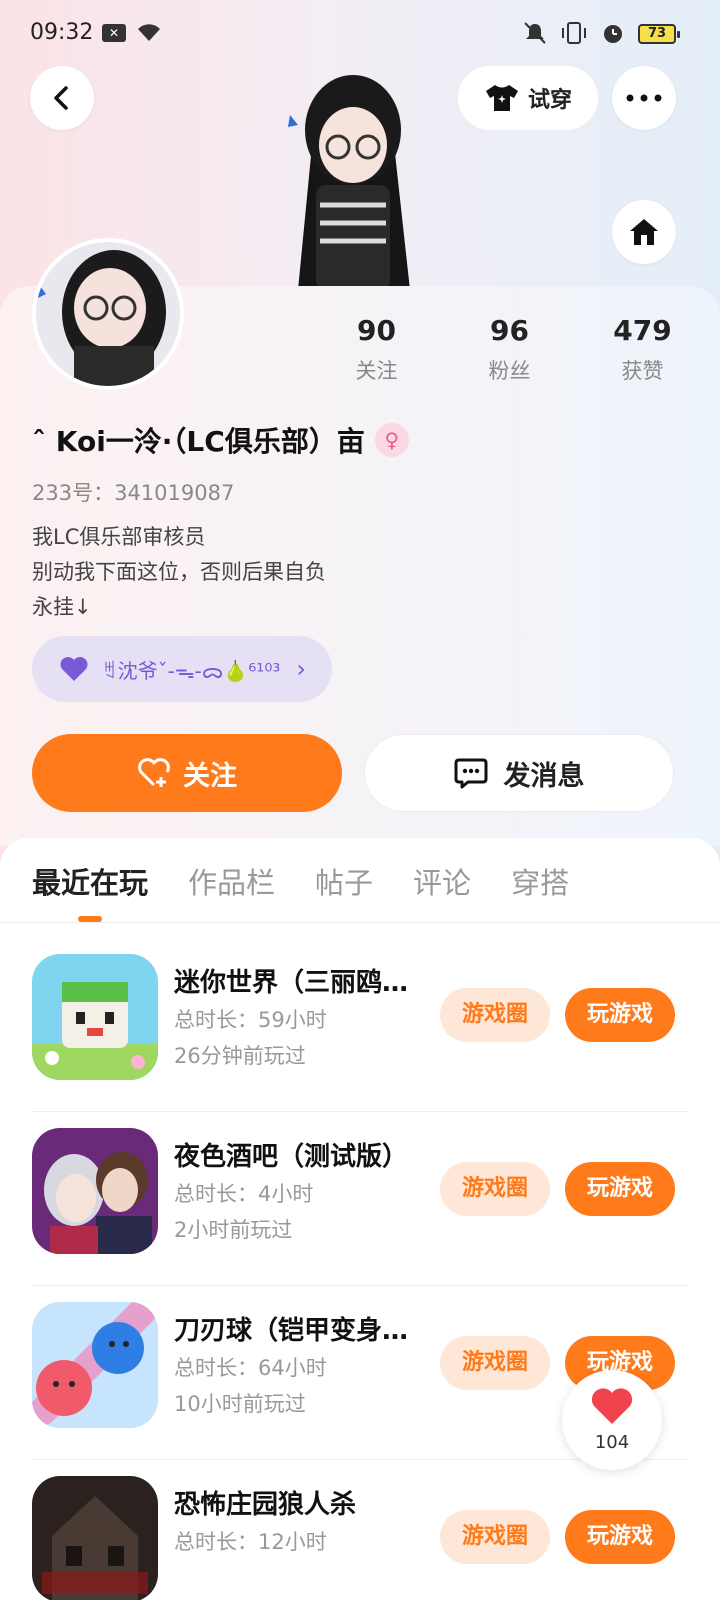 The image size is (720, 1600). I want to click on vibrate-icon, so click(574, 33).